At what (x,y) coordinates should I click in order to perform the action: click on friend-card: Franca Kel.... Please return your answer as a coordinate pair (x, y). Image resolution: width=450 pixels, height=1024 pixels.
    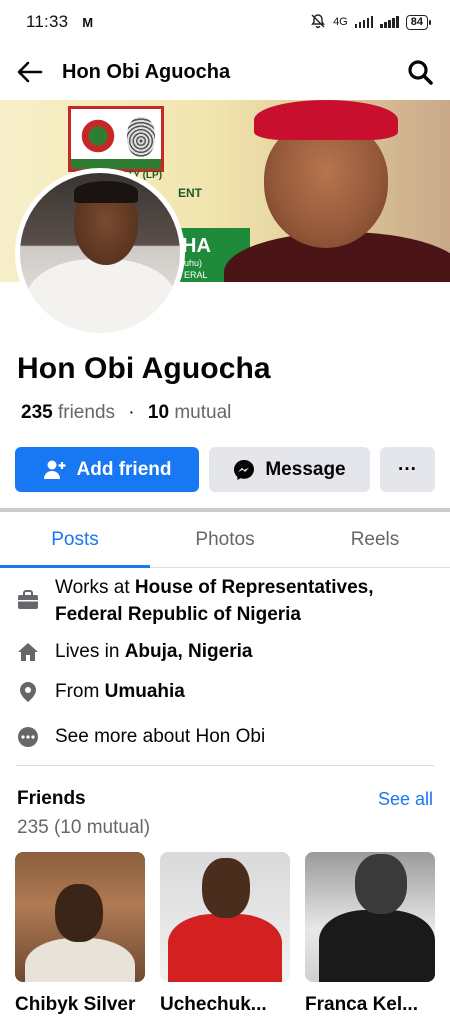
    Looking at the image, I should click on (370, 934).